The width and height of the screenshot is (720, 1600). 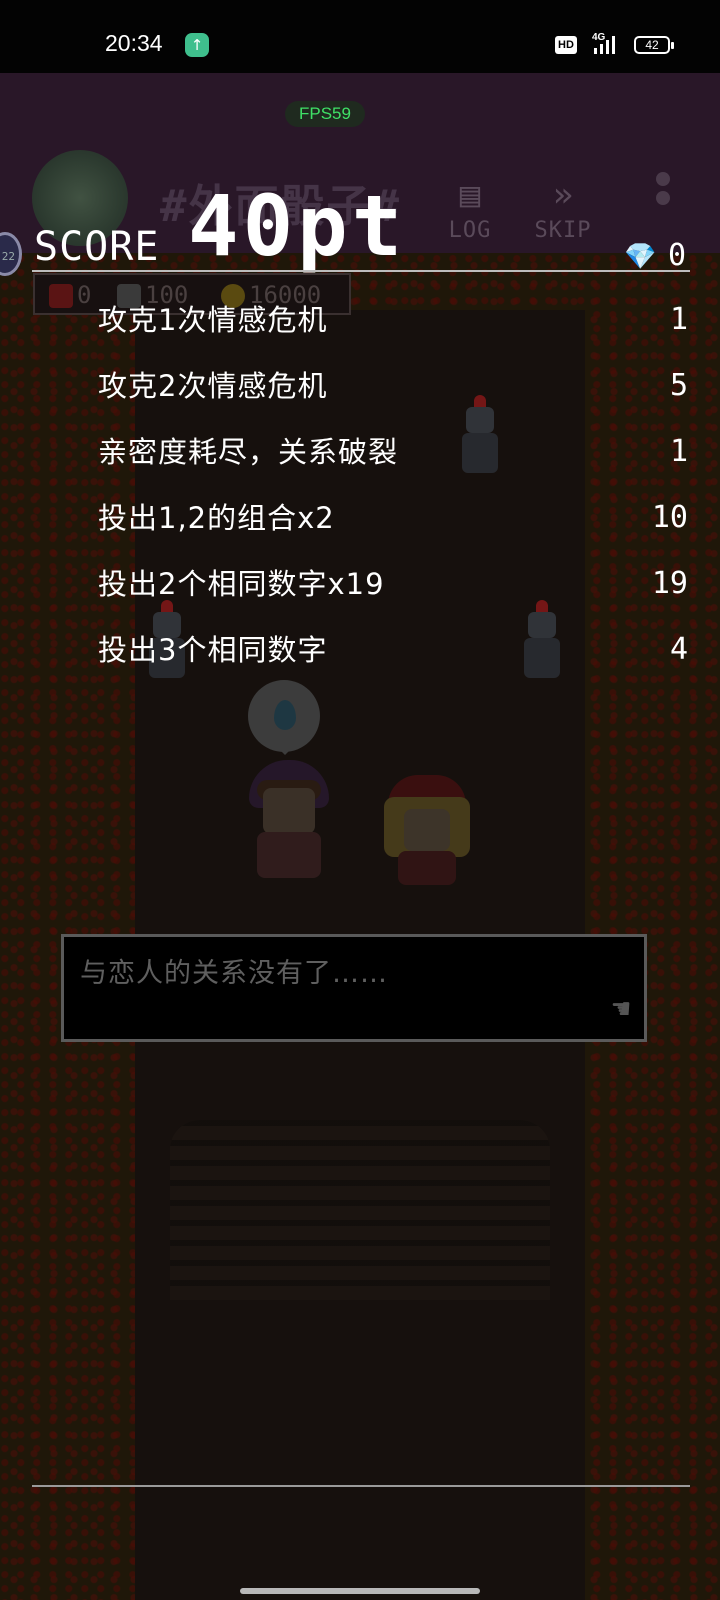 I want to click on score-item-label: 投出2个相同数字x19, so click(x=241, y=584).